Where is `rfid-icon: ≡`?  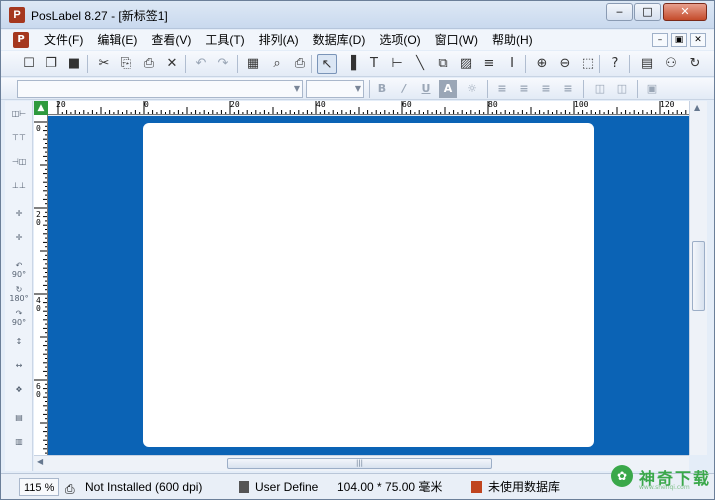 rfid-icon: ≡ is located at coordinates (489, 64).